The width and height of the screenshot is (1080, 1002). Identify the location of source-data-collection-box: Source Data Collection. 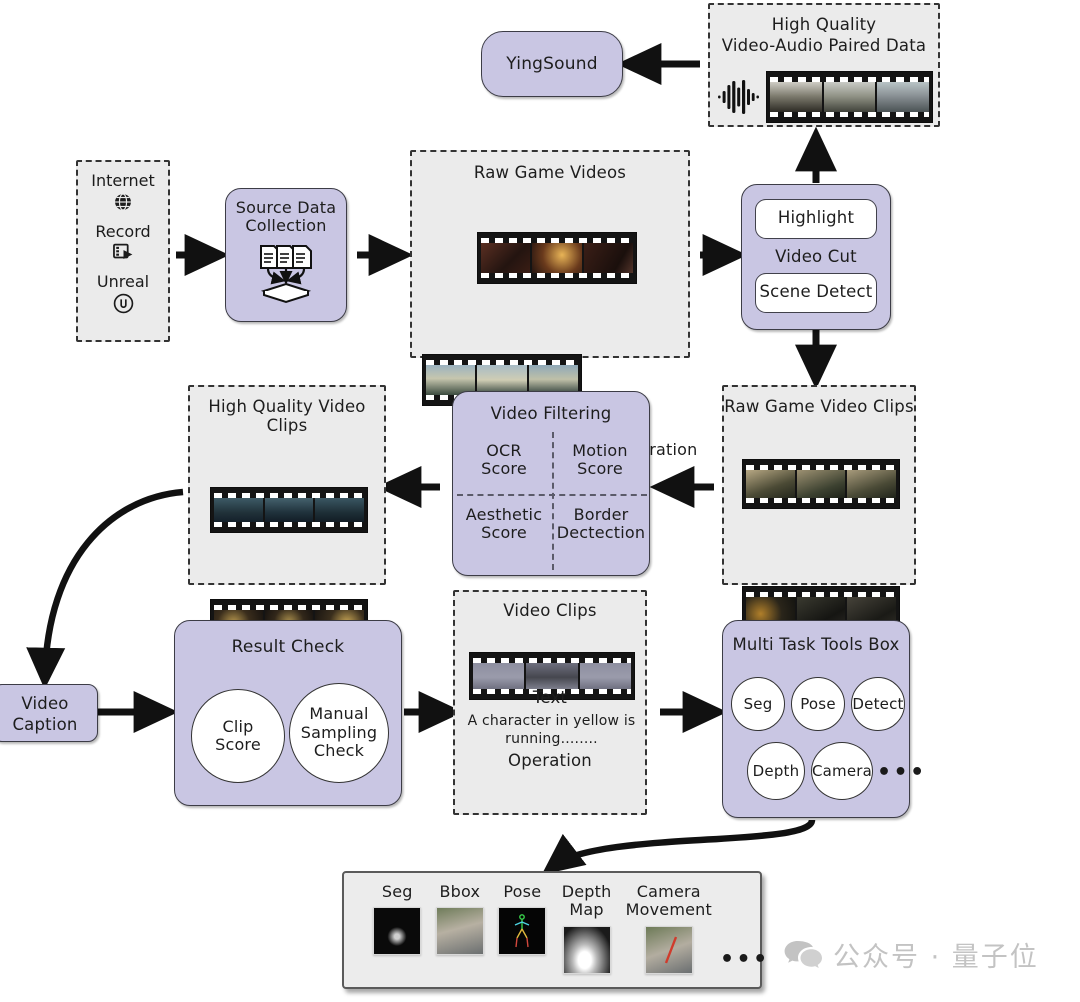
(286, 255).